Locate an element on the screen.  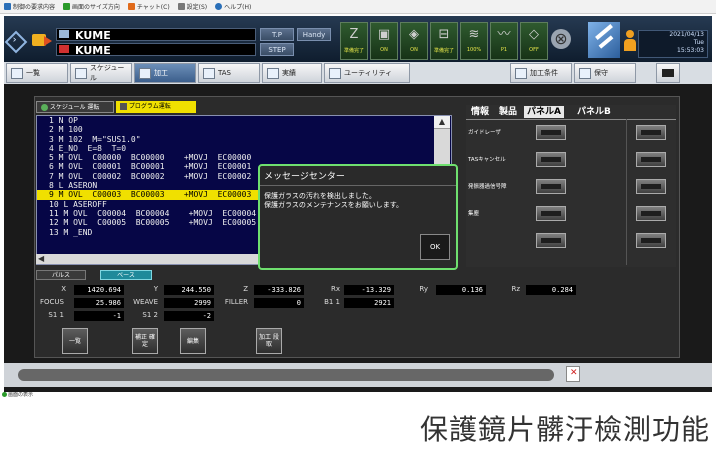
edit-button: 編集 is located at coordinates (193, 341).